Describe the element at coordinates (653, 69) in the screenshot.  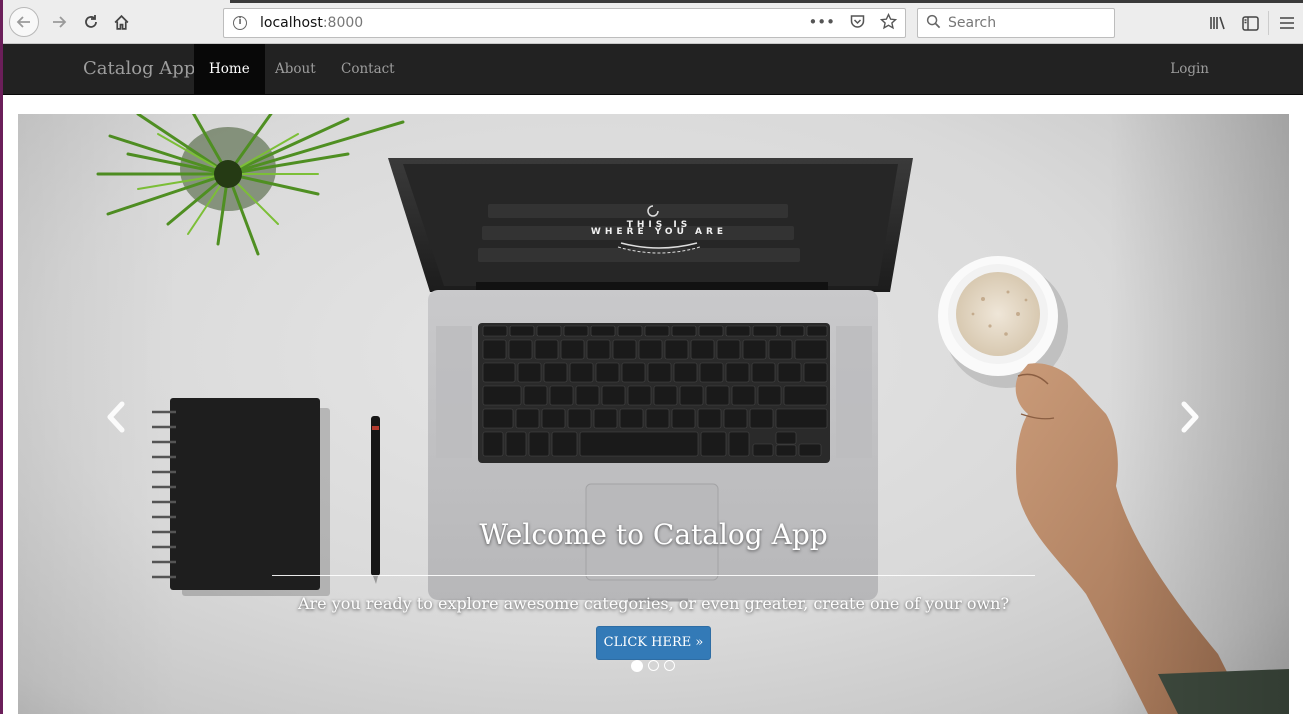
I see `app-navbar: Catalog App Home About Contact Login` at that location.